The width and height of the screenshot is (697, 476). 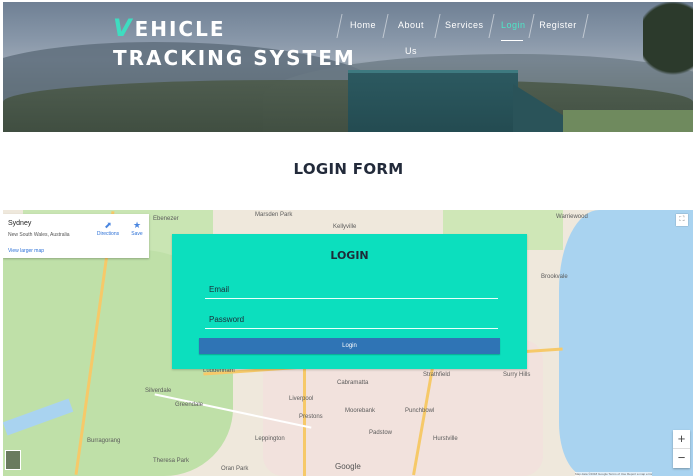 What do you see at coordinates (433, 101) in the screenshot?
I see `hero-roof` at bounding box center [433, 101].